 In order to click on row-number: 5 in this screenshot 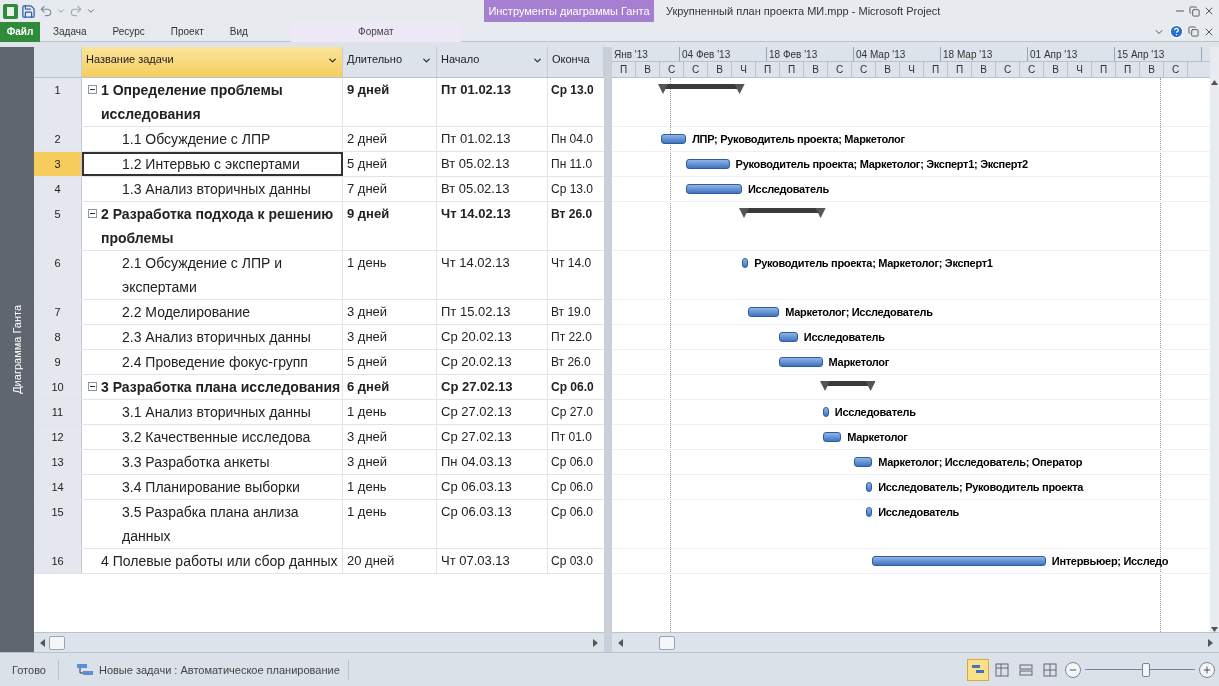, I will do `click(58, 226)`.